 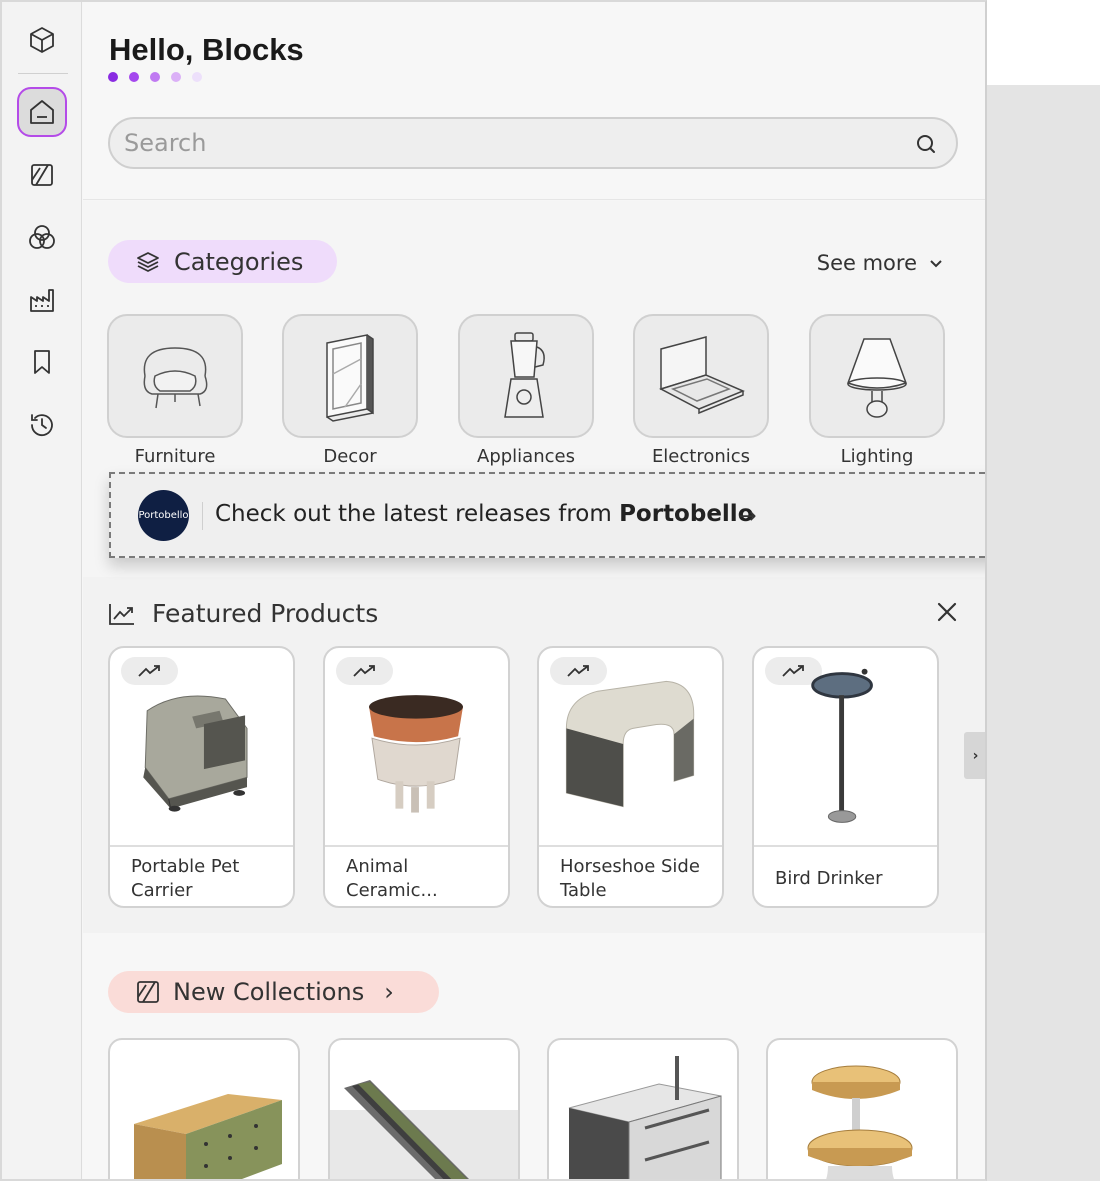 What do you see at coordinates (163, 515) in the screenshot?
I see `portobello-logo: Portobello` at bounding box center [163, 515].